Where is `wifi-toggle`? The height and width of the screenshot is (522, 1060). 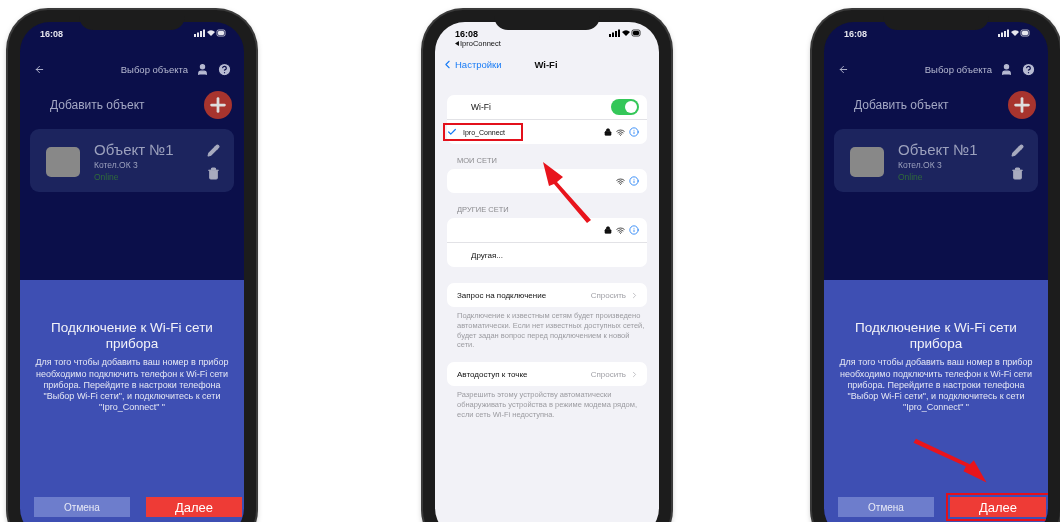
wifi-toggle is located at coordinates (625, 107).